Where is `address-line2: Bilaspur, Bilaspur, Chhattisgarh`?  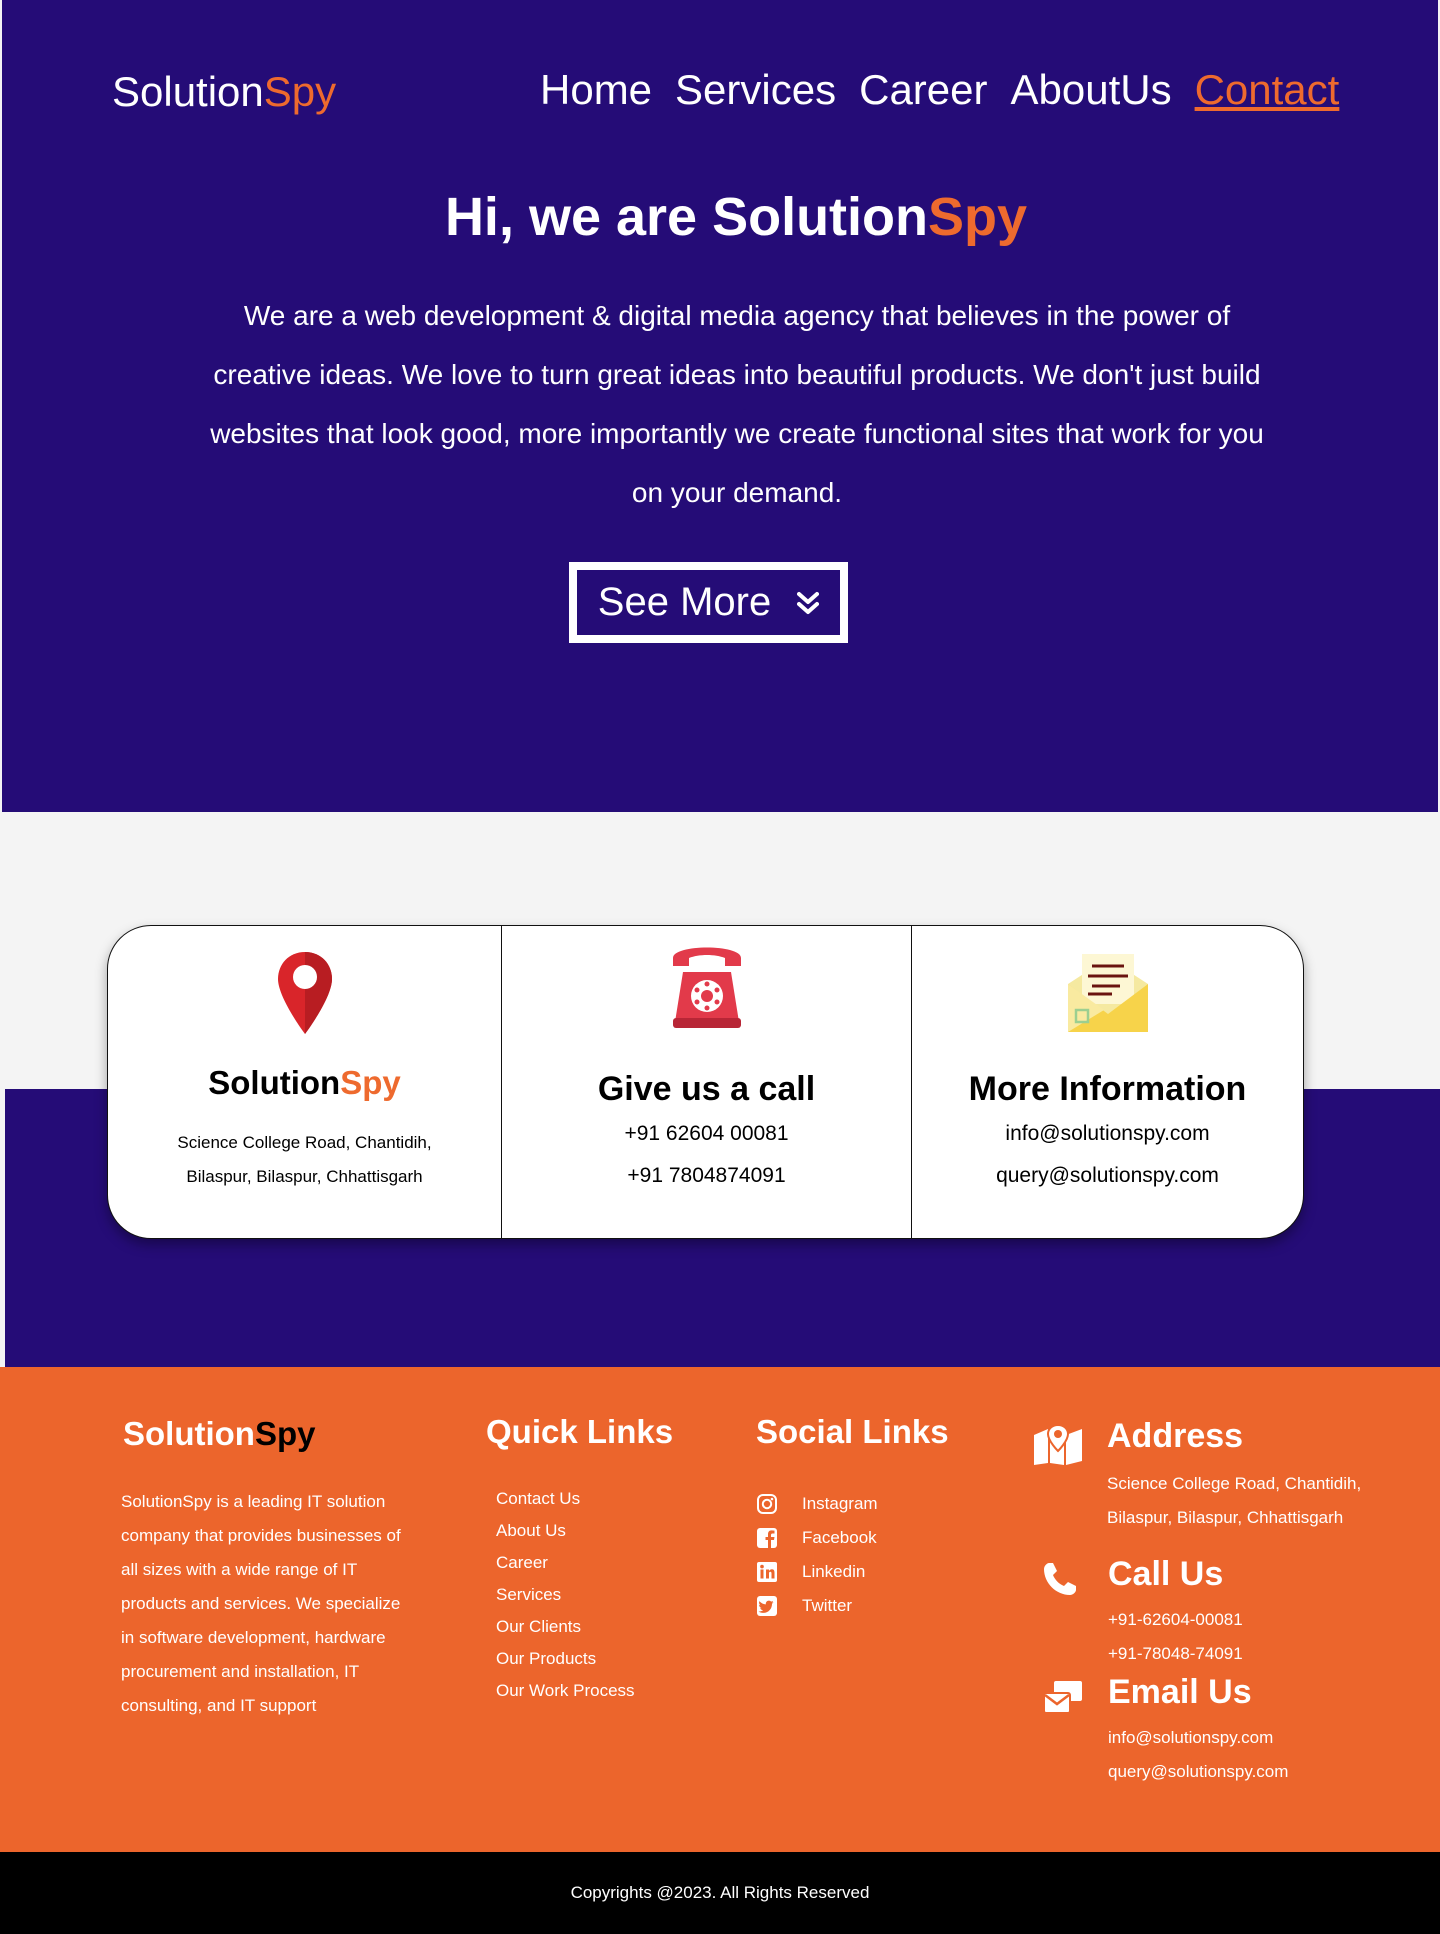 address-line2: Bilaspur, Bilaspur, Chhattisgarh is located at coordinates (1225, 1517).